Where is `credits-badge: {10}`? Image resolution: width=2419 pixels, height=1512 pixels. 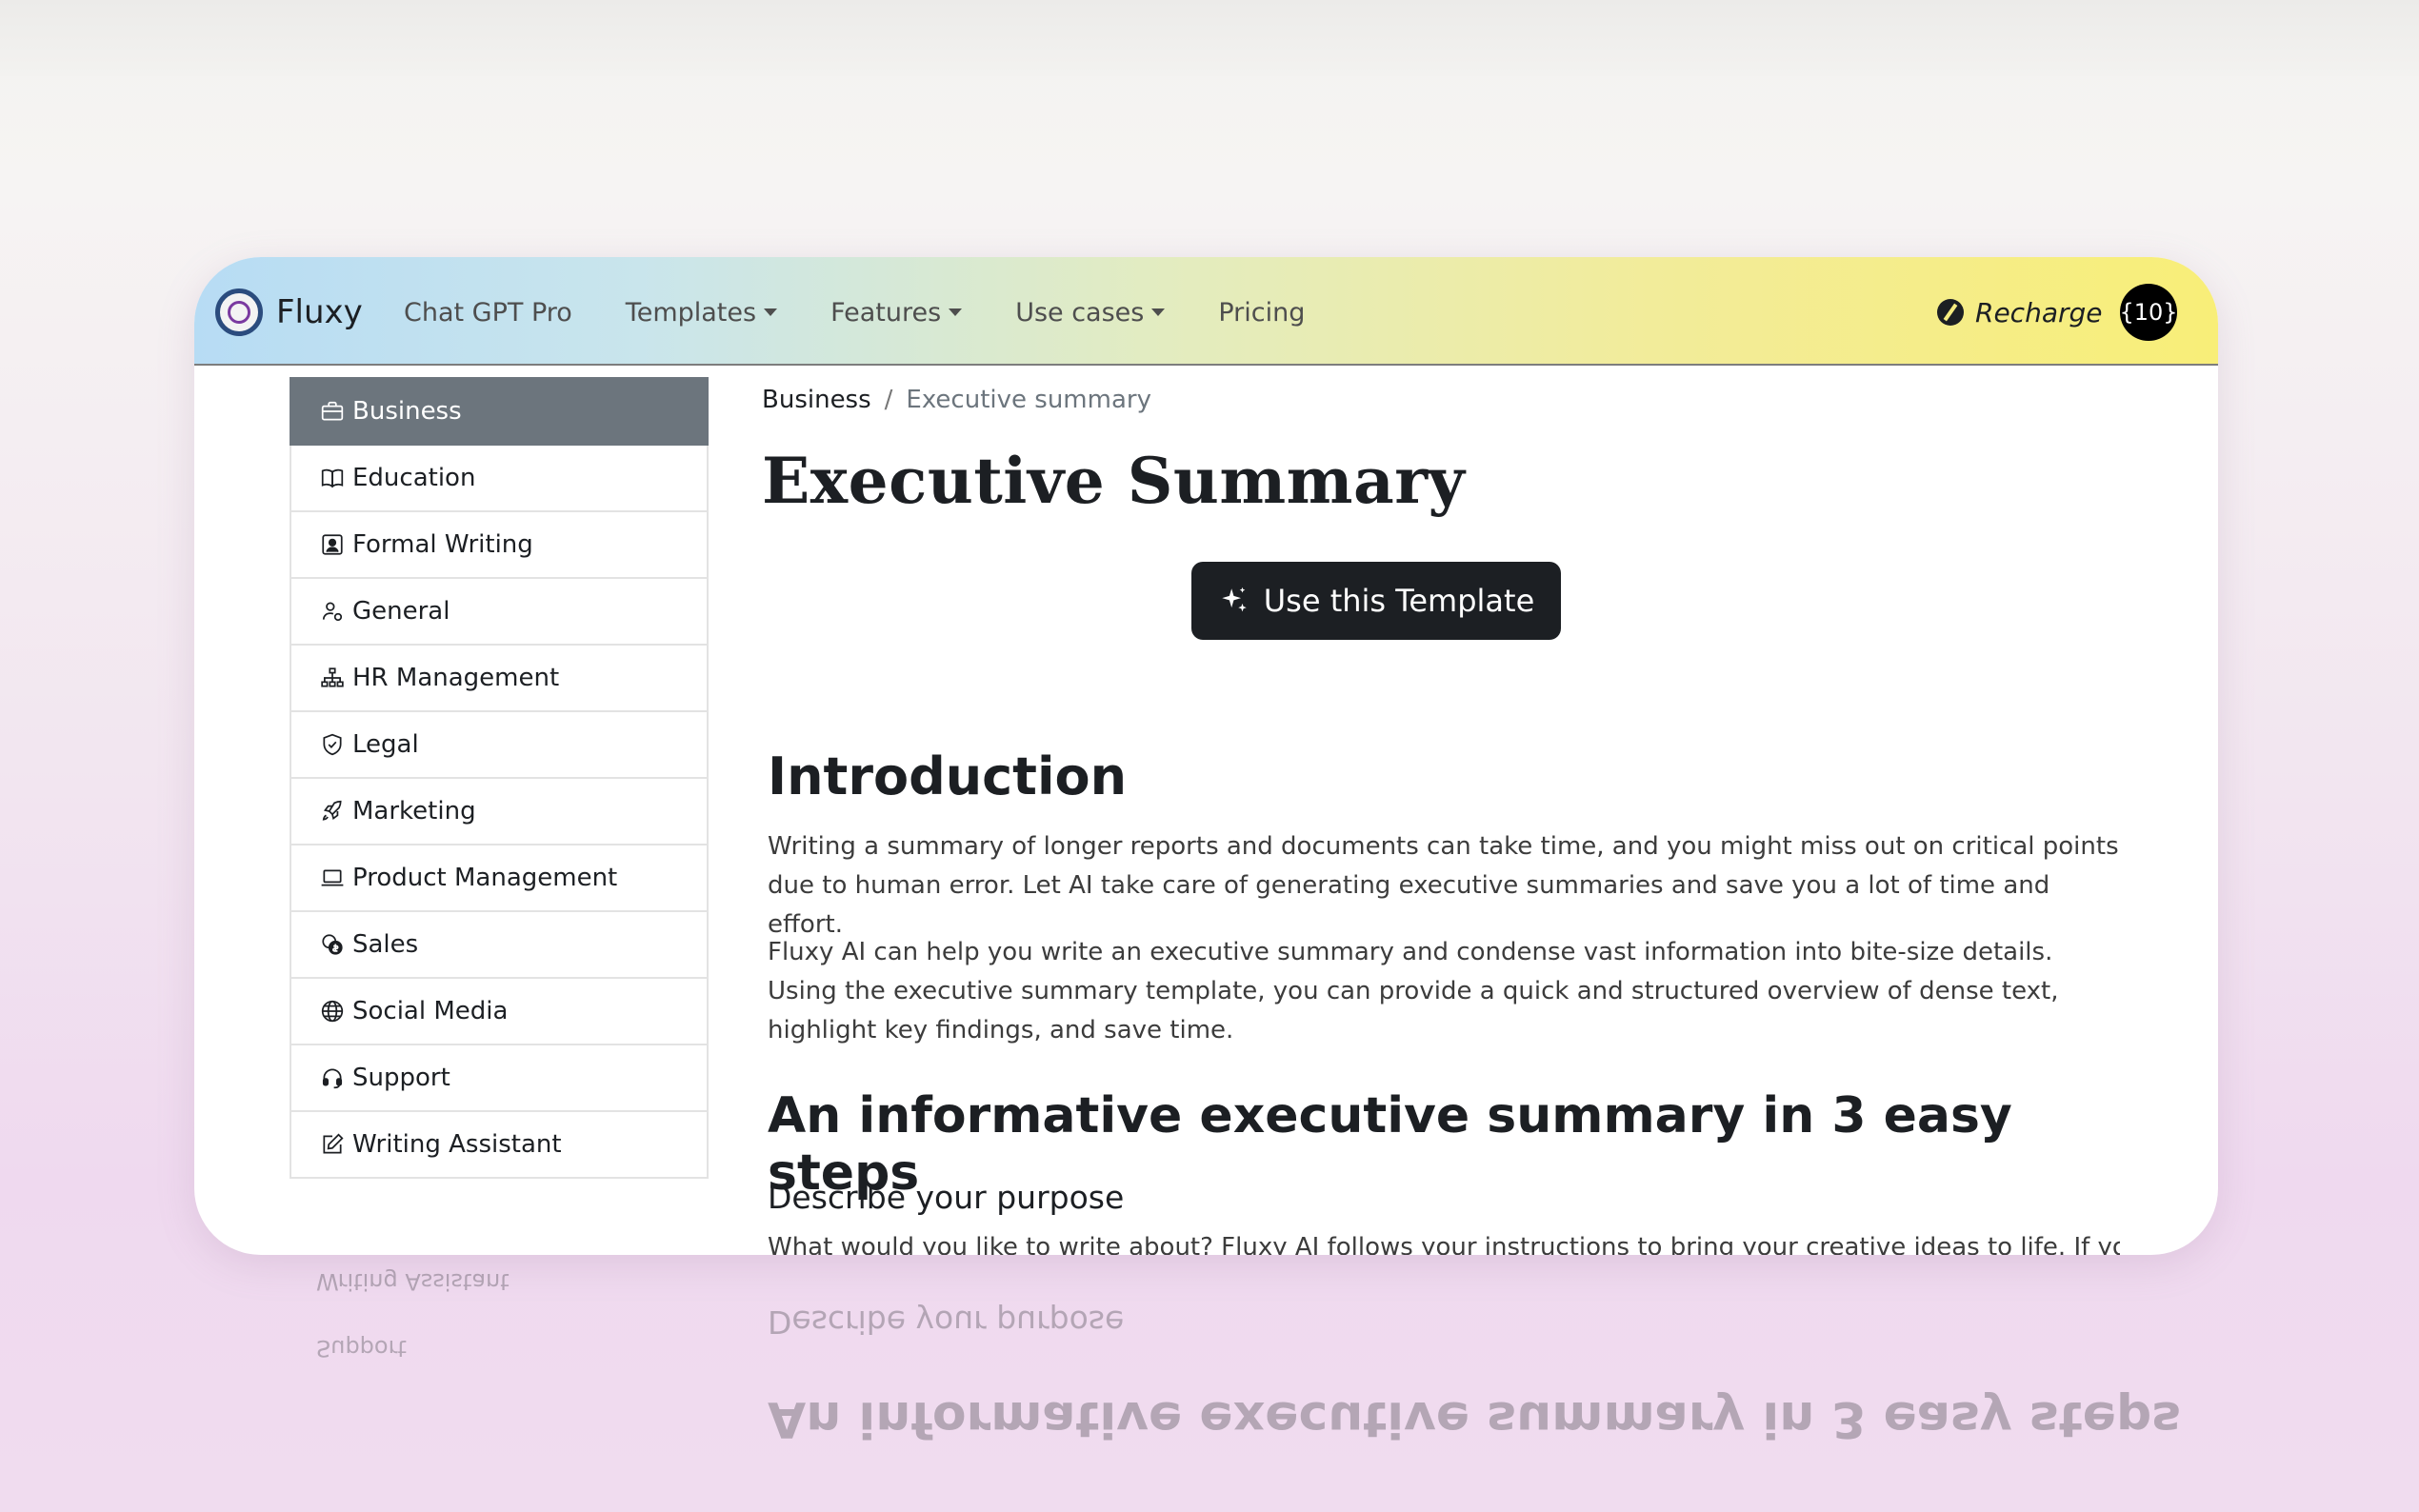
credits-badge: {10} is located at coordinates (2148, 312).